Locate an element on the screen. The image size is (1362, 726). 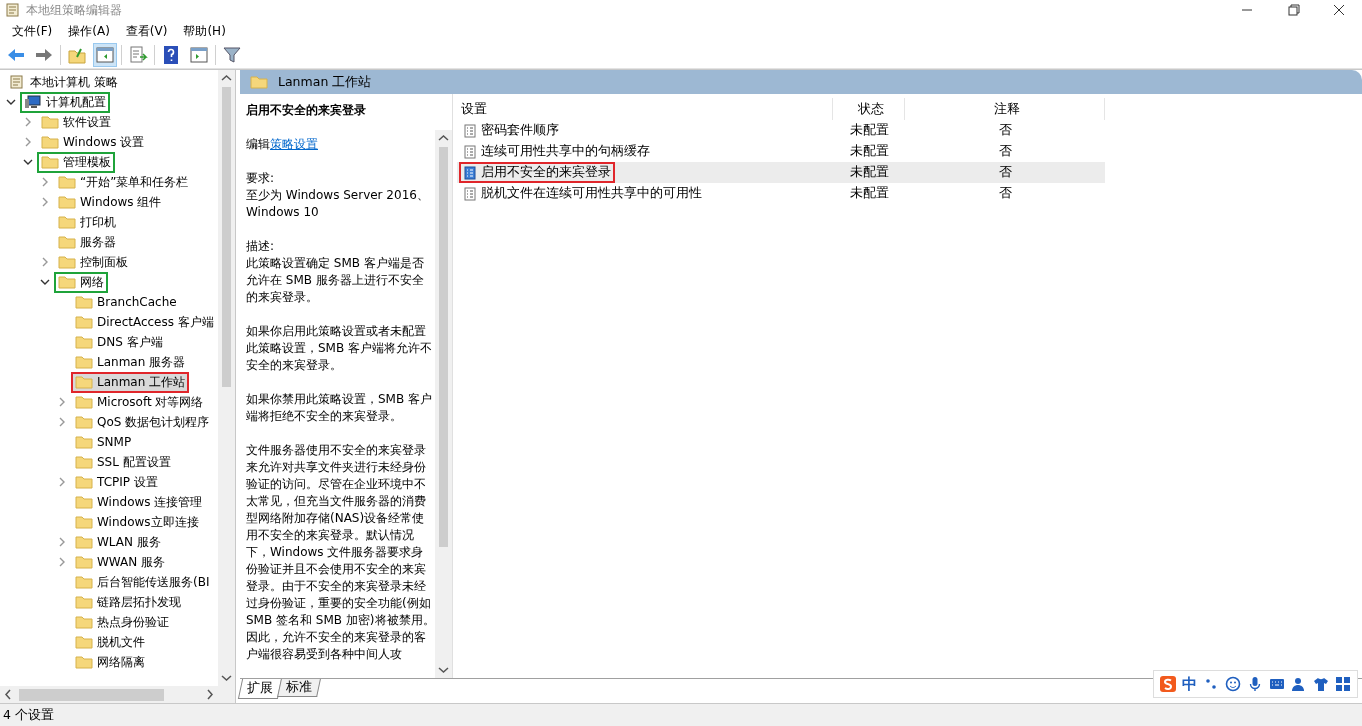
tree-item: 控制面板 is located at coordinates (93, 262).